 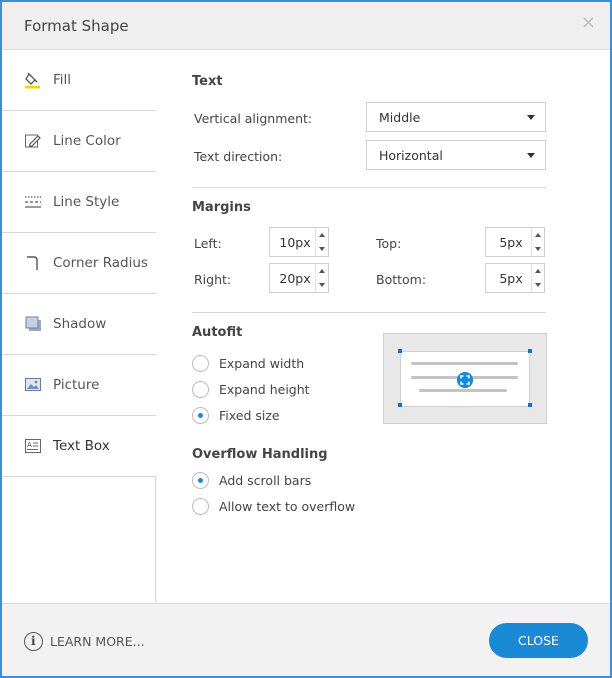 What do you see at coordinates (208, 243) in the screenshot?
I see `margin-left-label: Left:` at bounding box center [208, 243].